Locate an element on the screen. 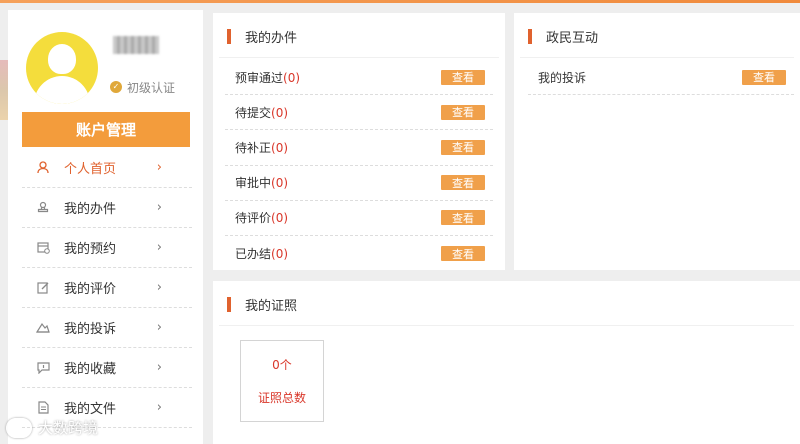 Image resolution: width=800 pixels, height=444 pixels. interaction-list: 我的投诉 查看 is located at coordinates (661, 78).